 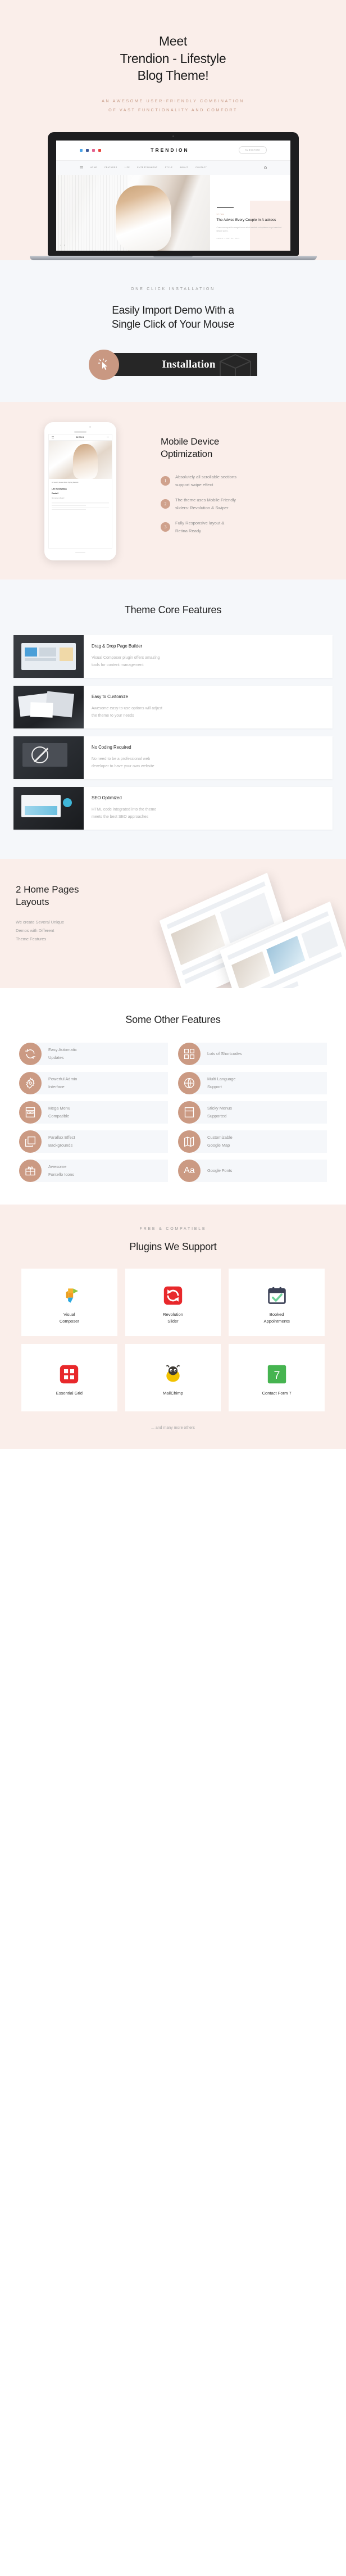 What do you see at coordinates (173, 58) in the screenshot?
I see `hero-title-line-2: Trendion - Lifestyle` at bounding box center [173, 58].